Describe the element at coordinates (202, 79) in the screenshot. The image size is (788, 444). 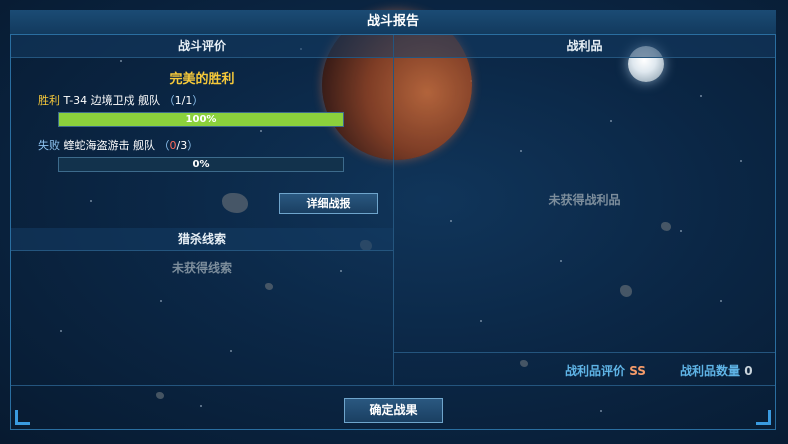
I see `result-title: 完美的胜利` at that location.